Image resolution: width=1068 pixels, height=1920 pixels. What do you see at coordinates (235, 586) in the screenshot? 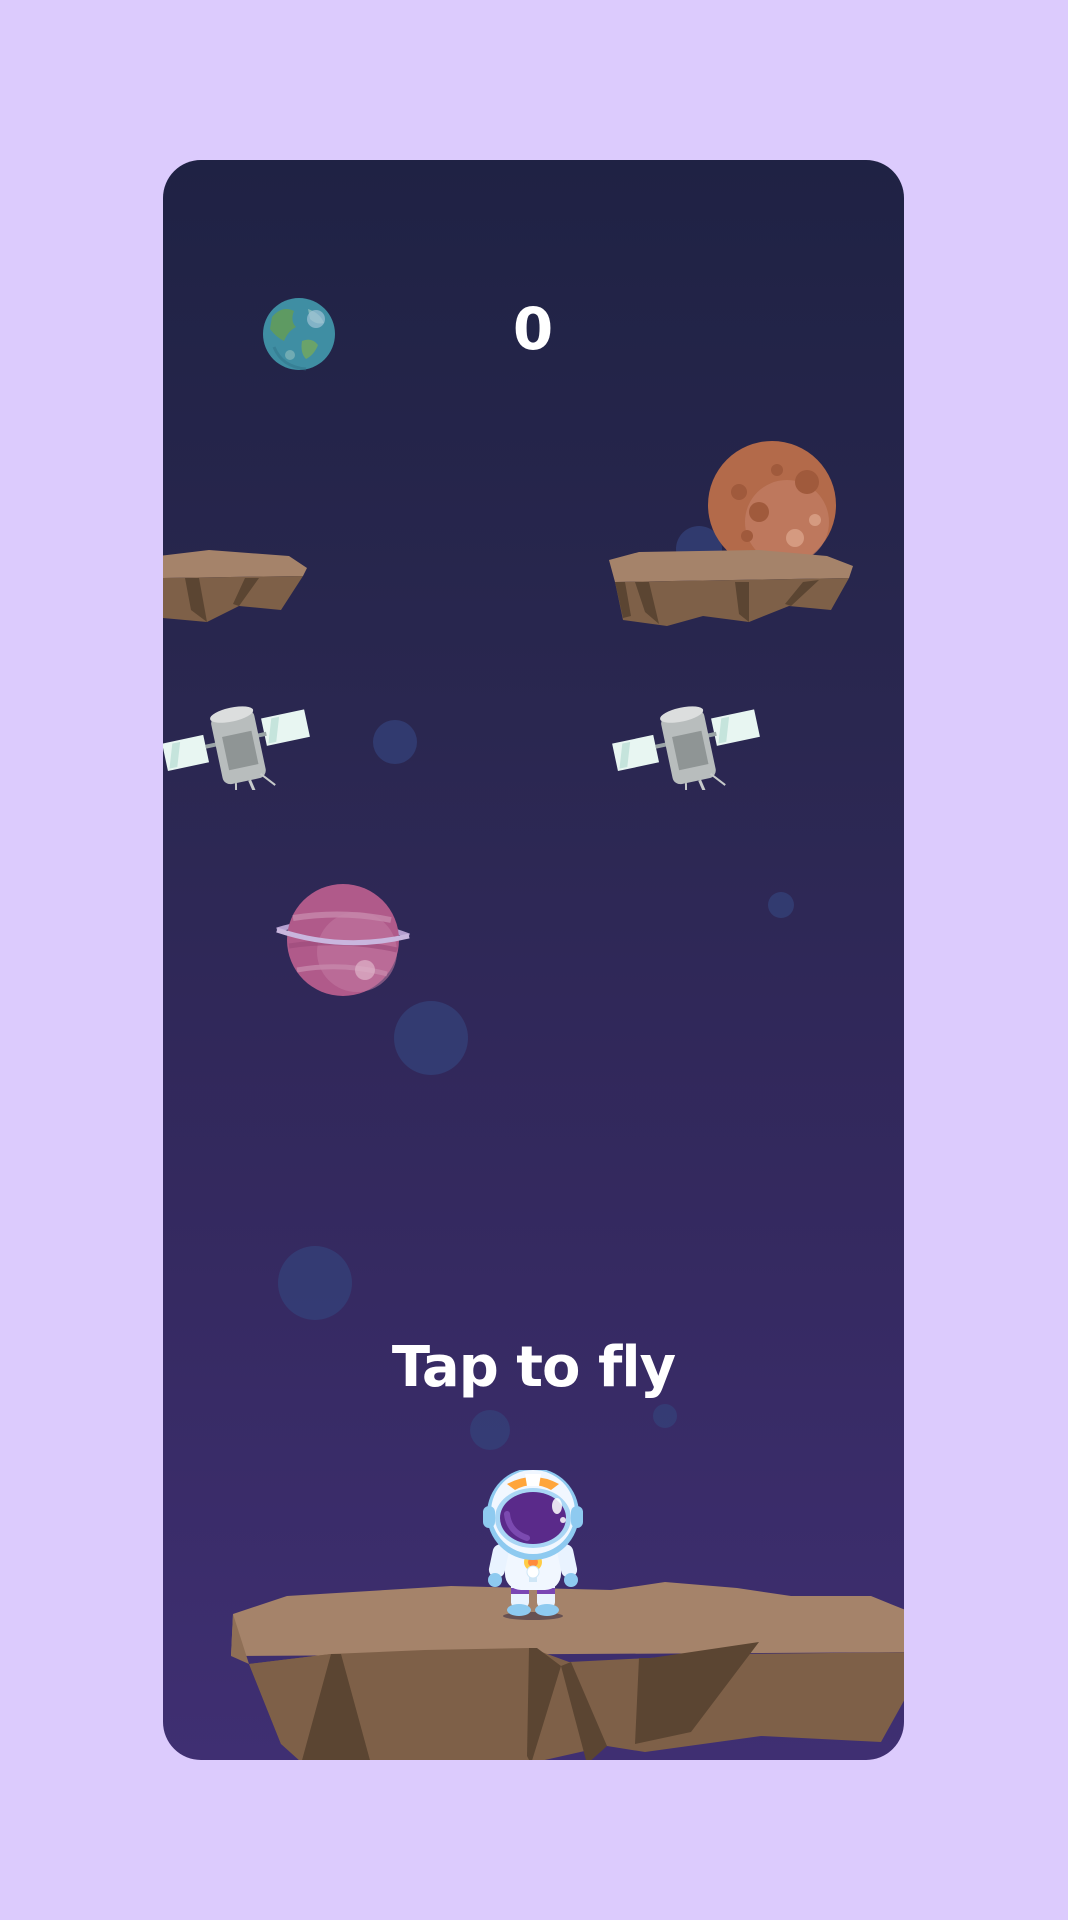
I see `floating-rock-left` at bounding box center [235, 586].